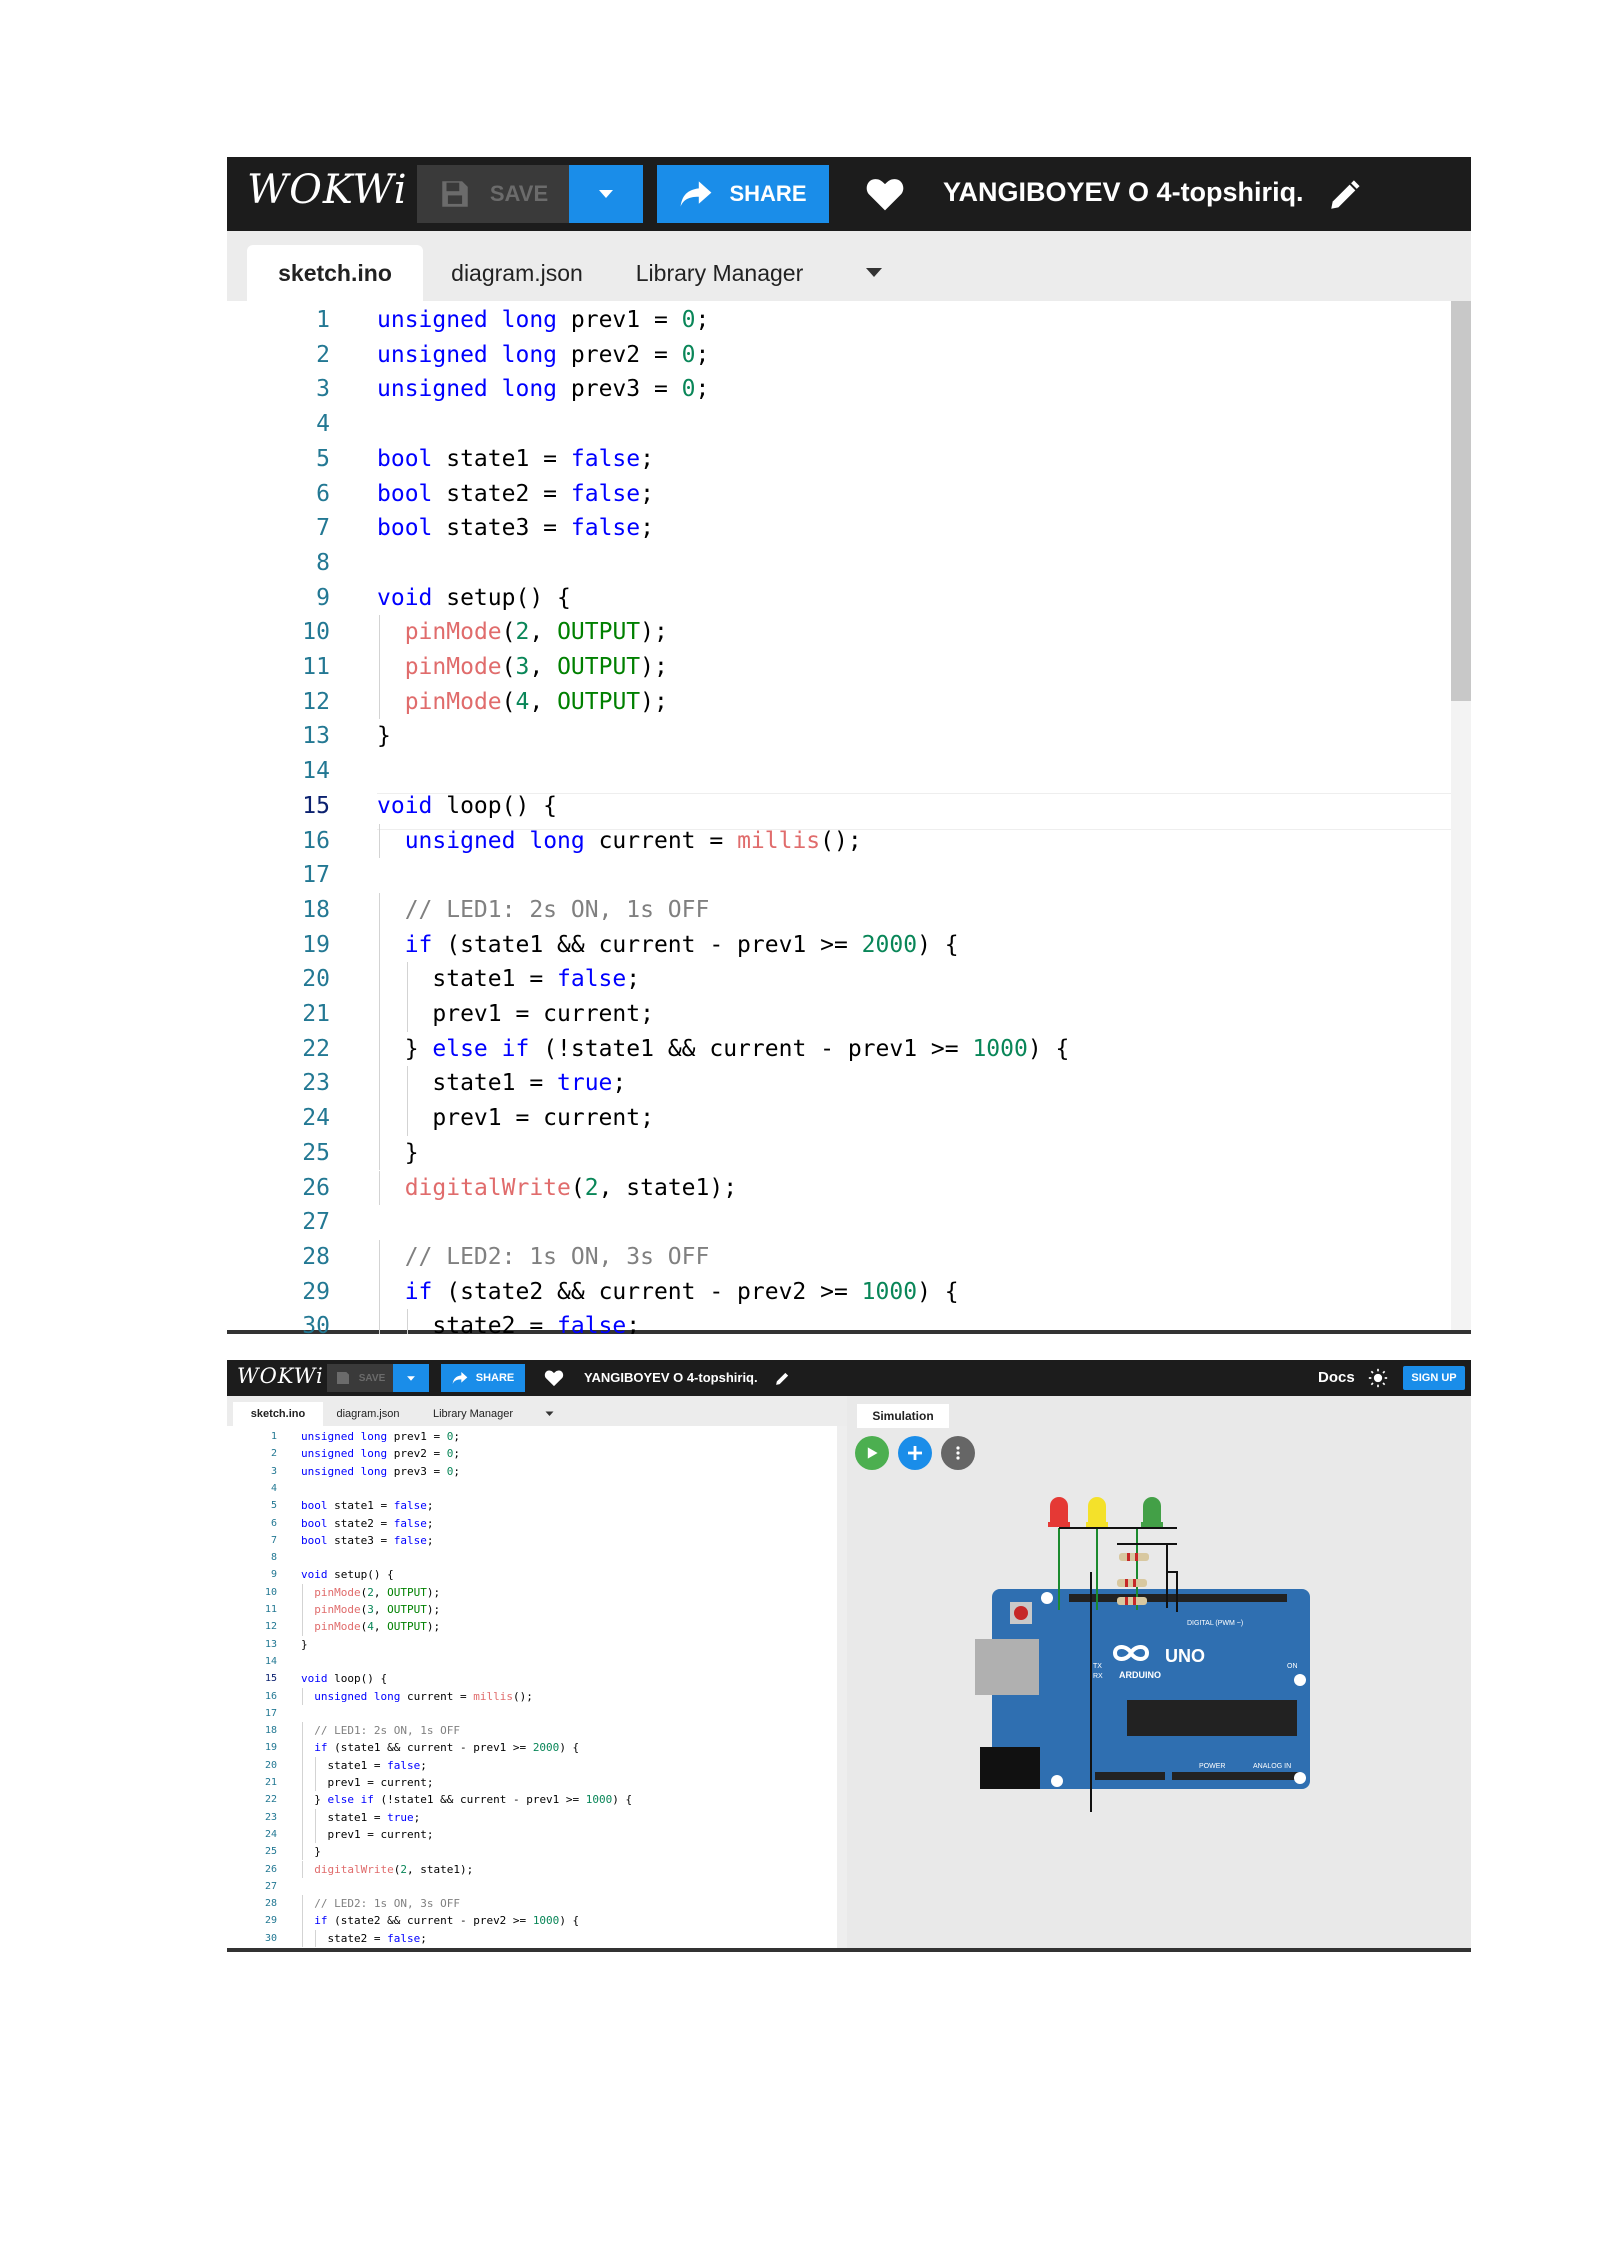 The height and width of the screenshot is (2262, 1600). I want to click on indent-guide, so click(302, 1696).